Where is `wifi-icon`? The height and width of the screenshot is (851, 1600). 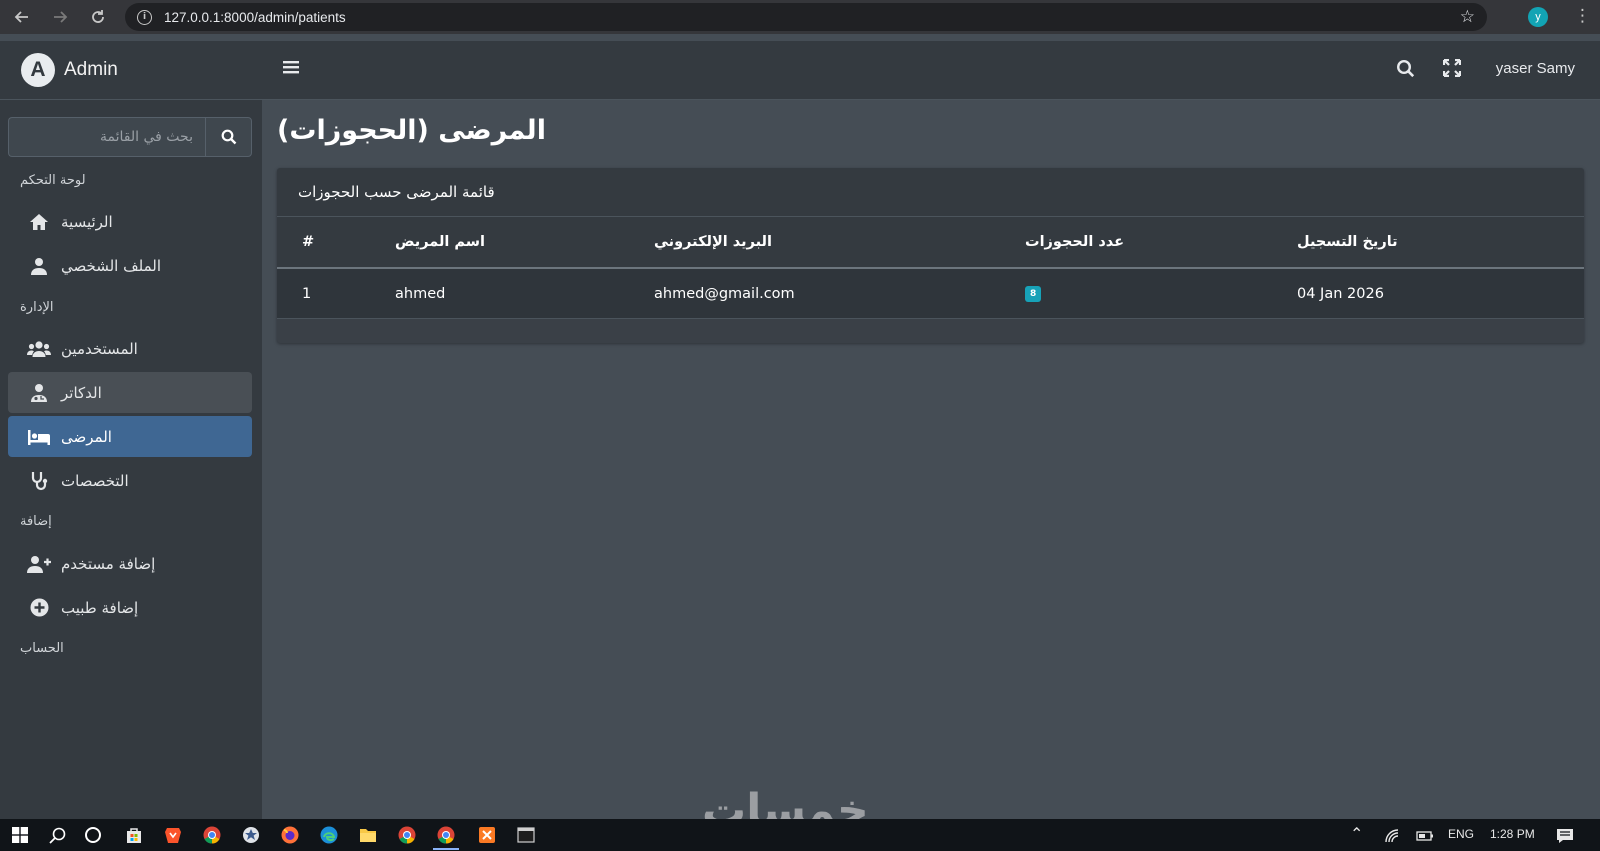 wifi-icon is located at coordinates (1393, 836).